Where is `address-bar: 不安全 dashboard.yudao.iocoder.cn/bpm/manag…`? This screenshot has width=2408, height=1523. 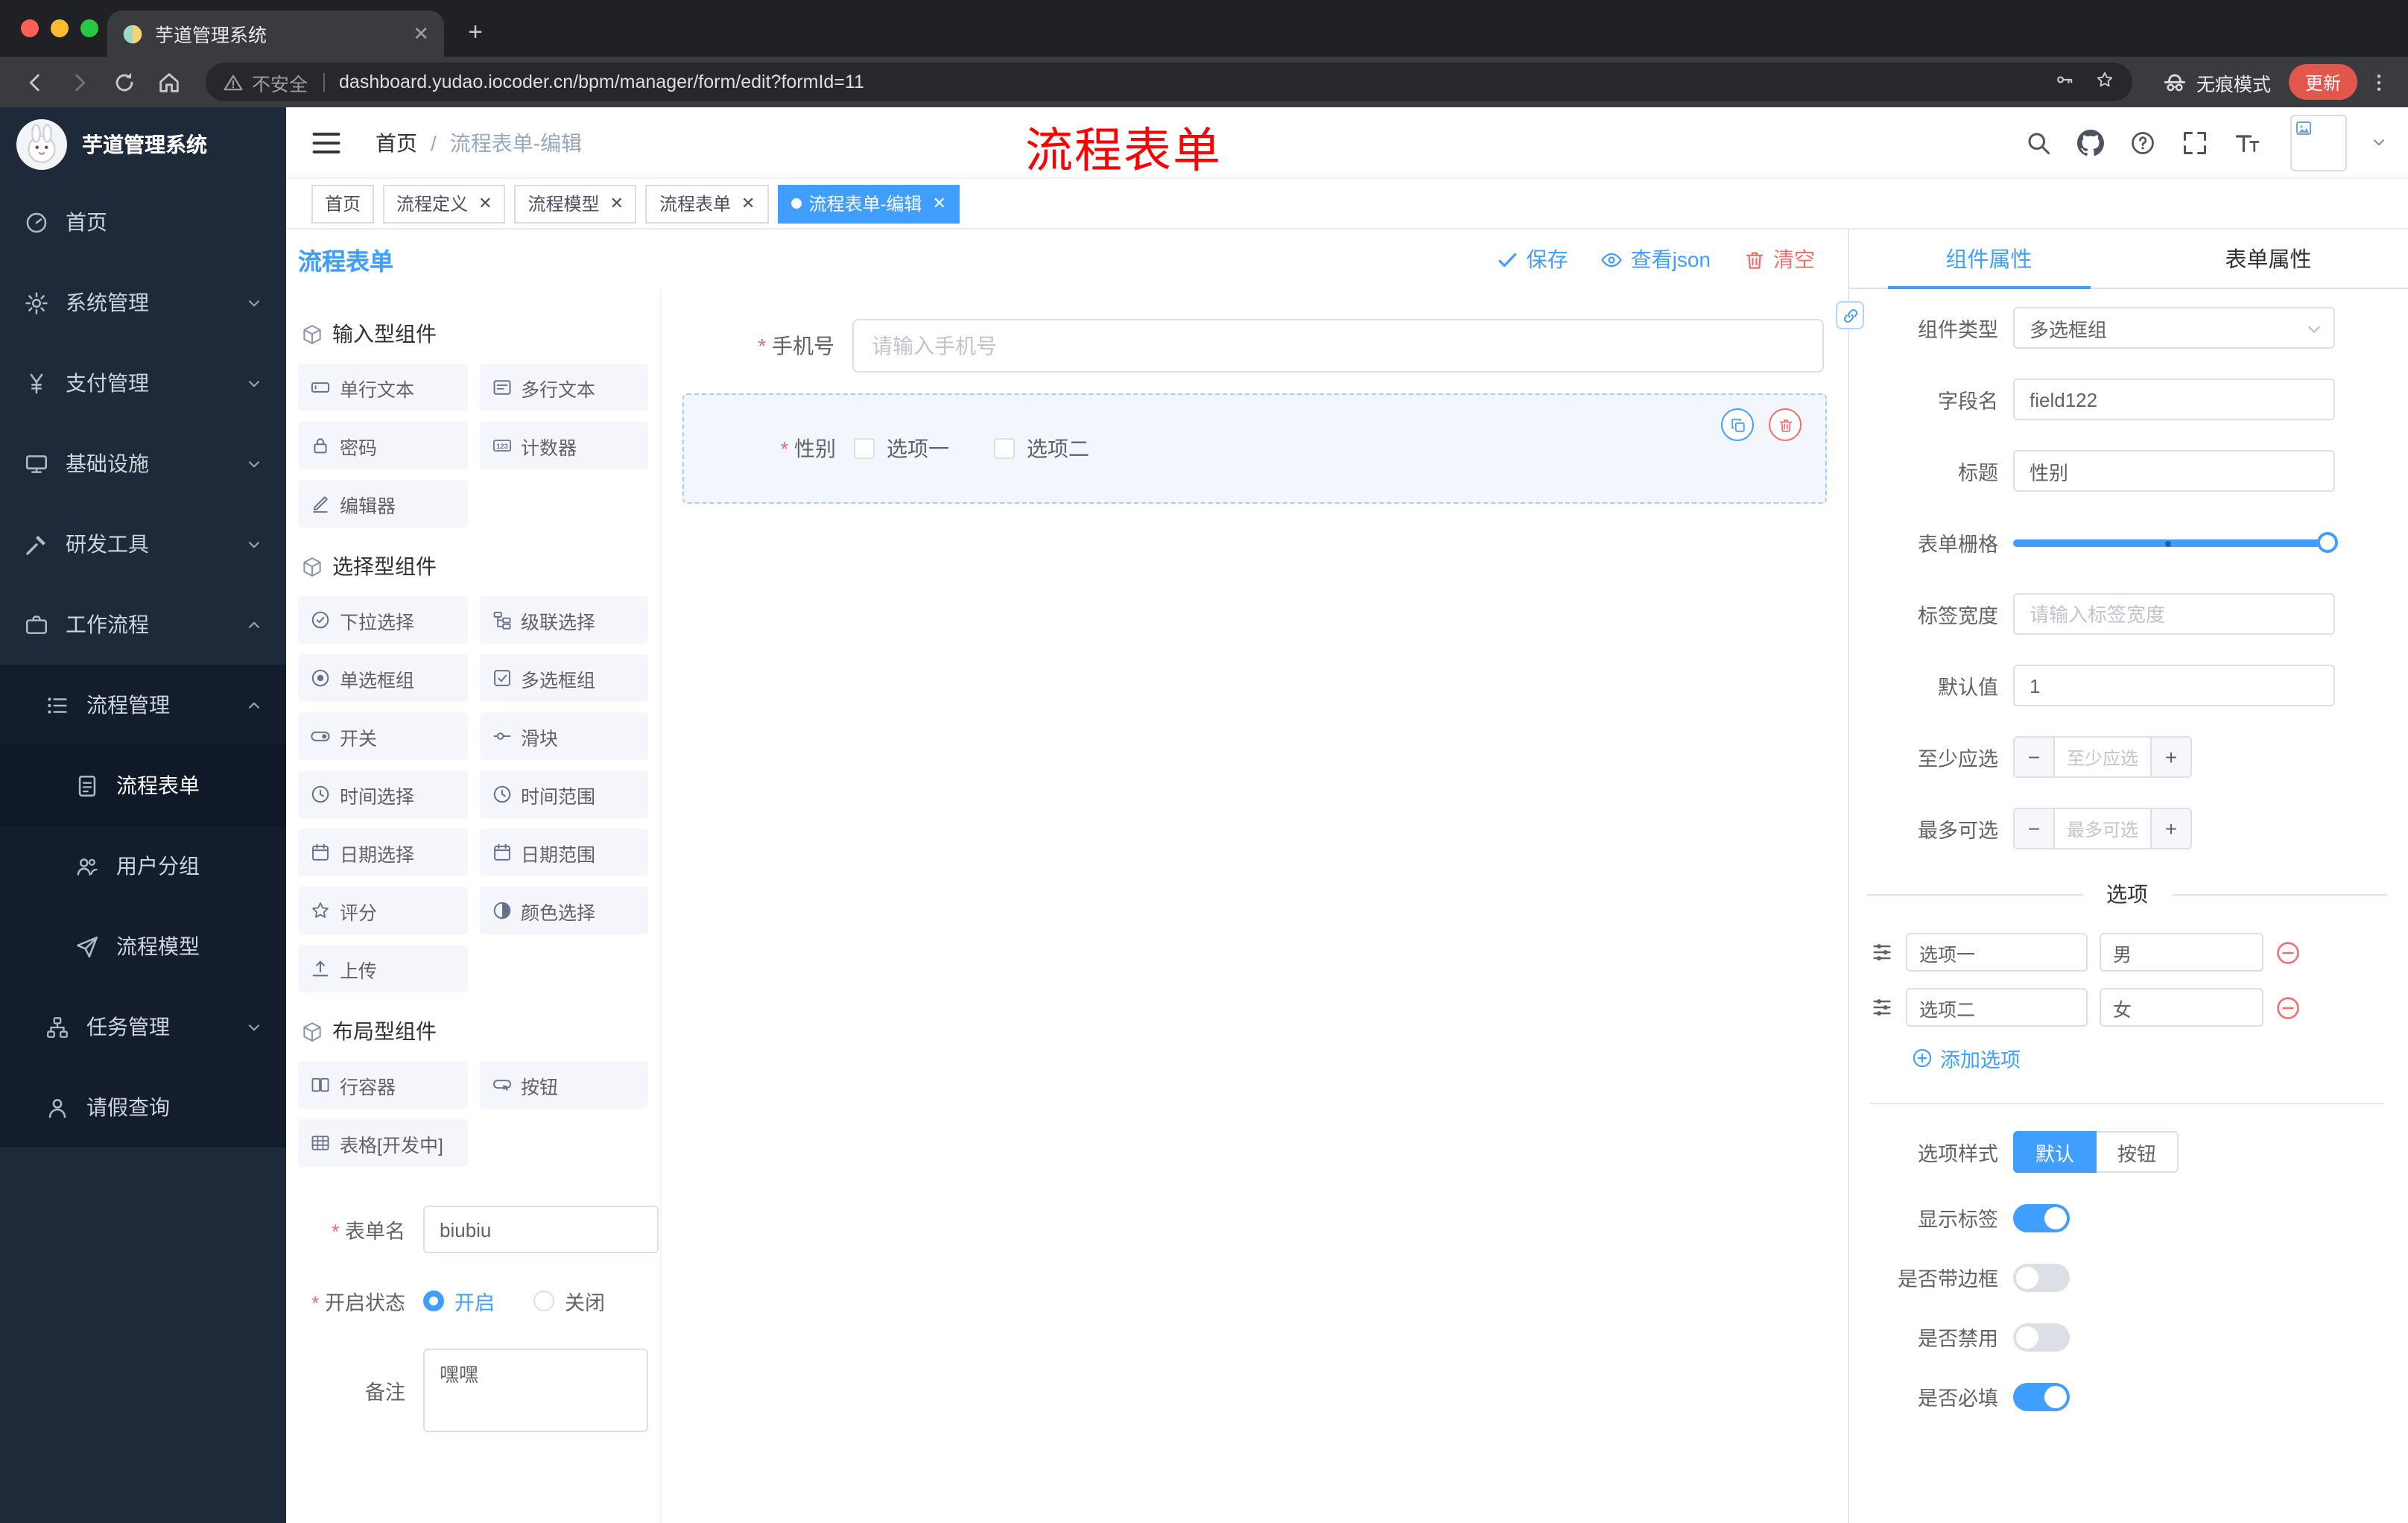
address-bar: 不安全 dashboard.yudao.iocoder.cn/bpm/manag… is located at coordinates (1169, 82).